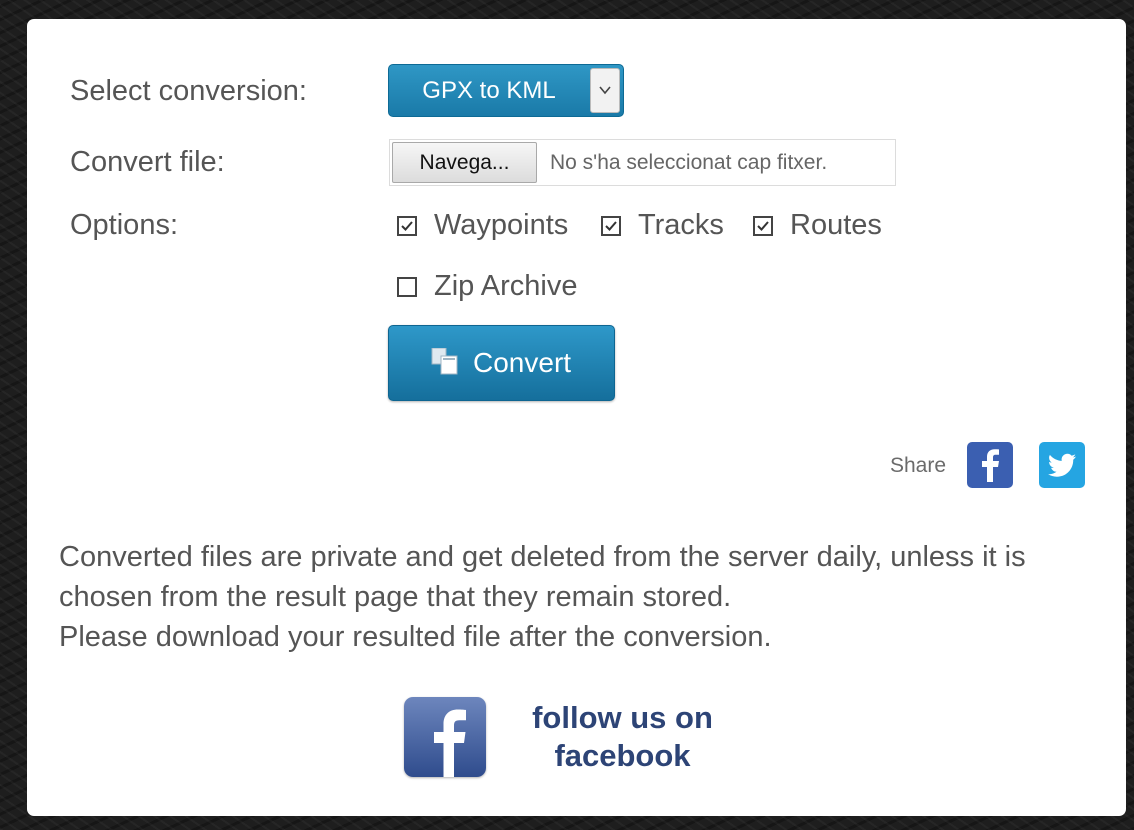  I want to click on waypoints-label: Waypoints, so click(501, 225).